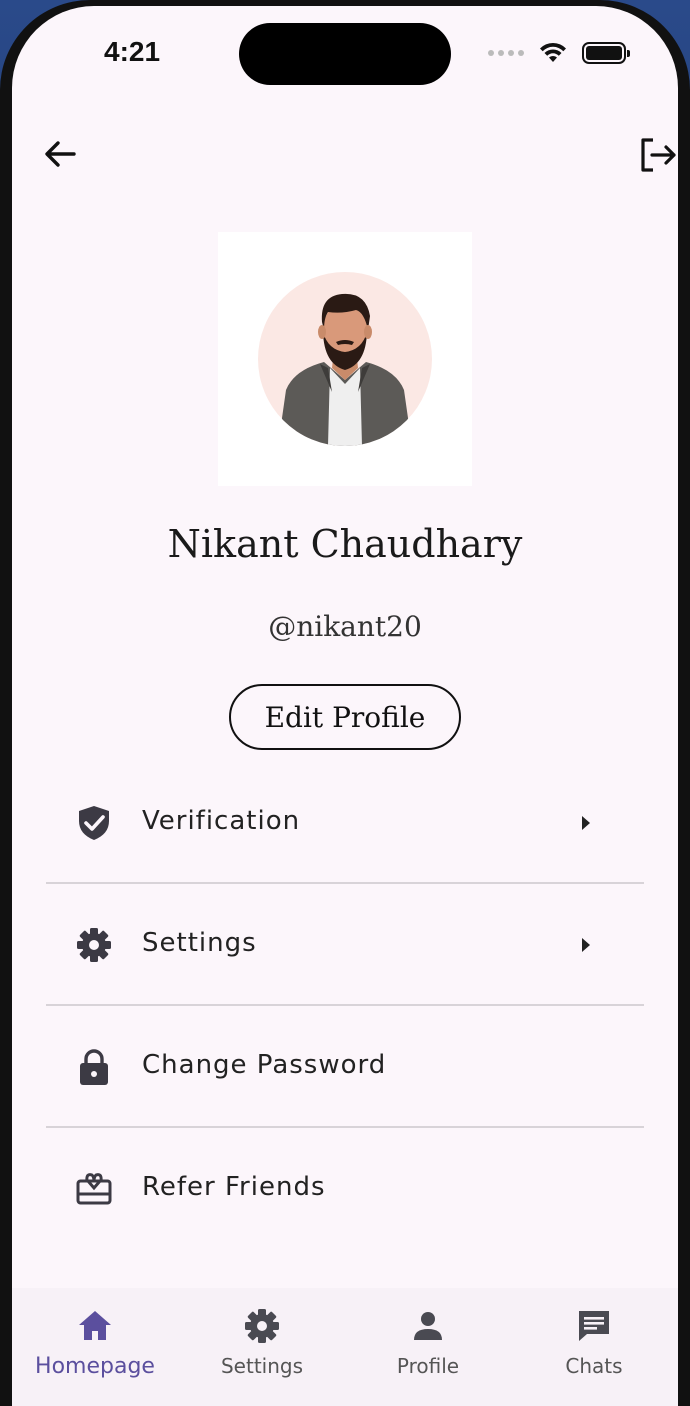  I want to click on wifi-icon, so click(553, 52).